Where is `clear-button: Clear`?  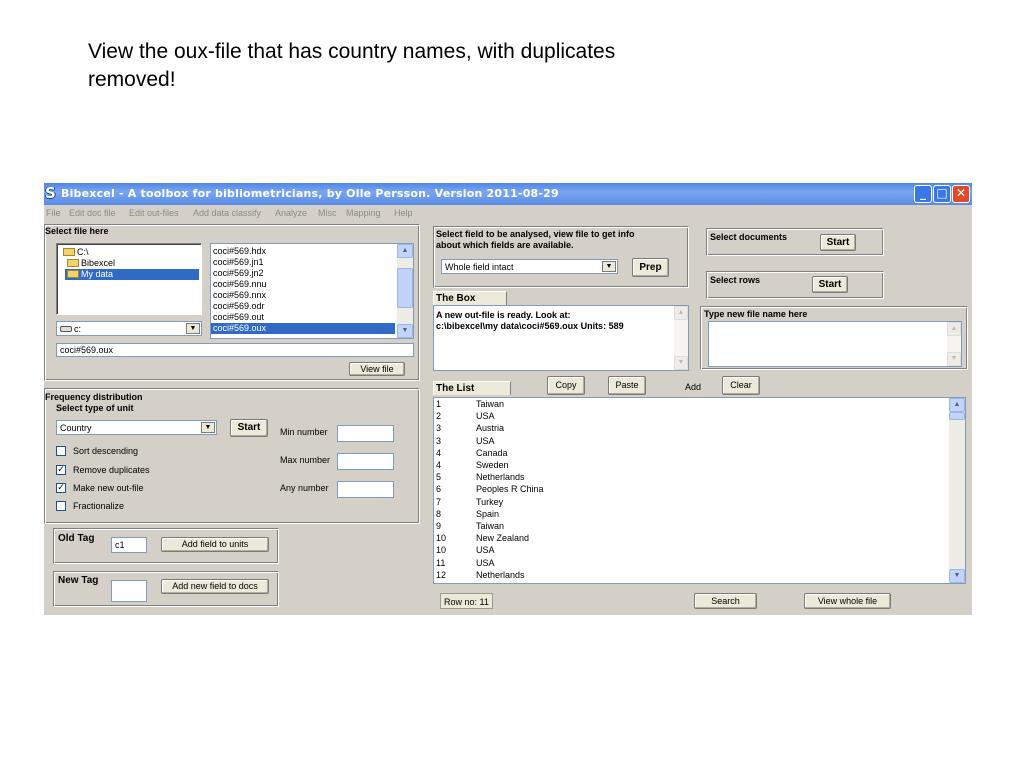
clear-button: Clear is located at coordinates (741, 385).